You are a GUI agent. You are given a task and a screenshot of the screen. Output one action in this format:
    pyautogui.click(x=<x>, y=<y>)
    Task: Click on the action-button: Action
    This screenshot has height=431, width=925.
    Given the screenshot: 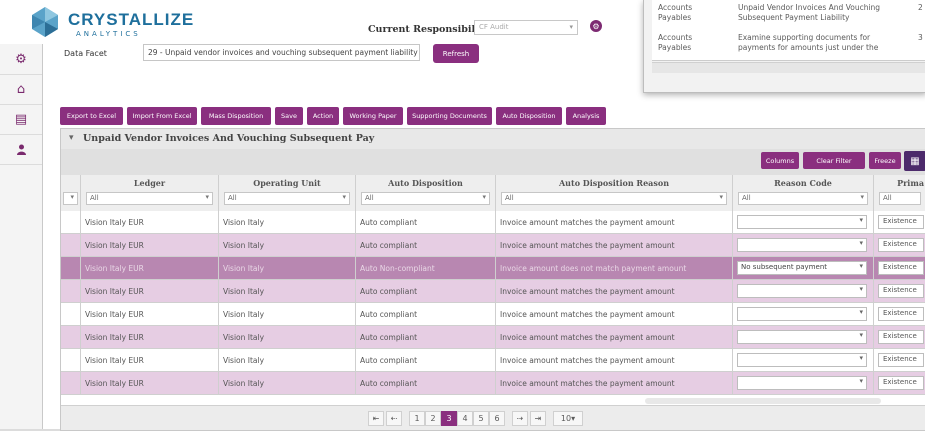 What is the action you would take?
    pyautogui.click(x=323, y=116)
    